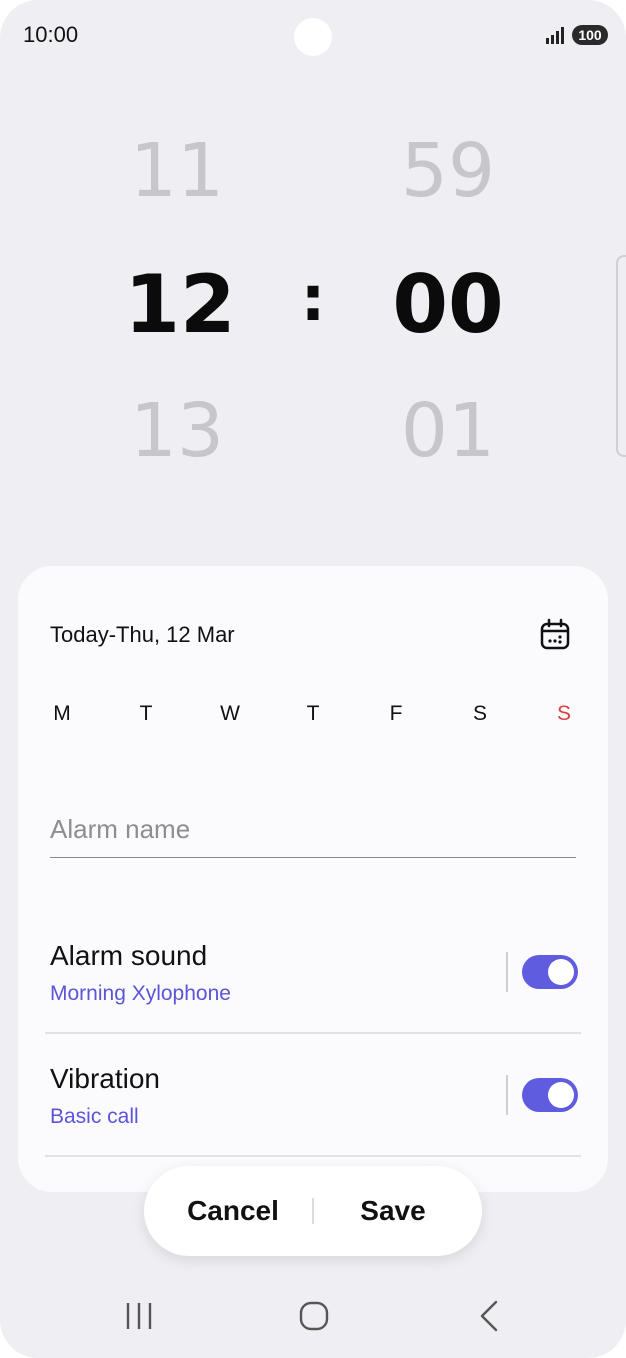 The image size is (626, 1358). I want to click on save-button: Save, so click(393, 1211).